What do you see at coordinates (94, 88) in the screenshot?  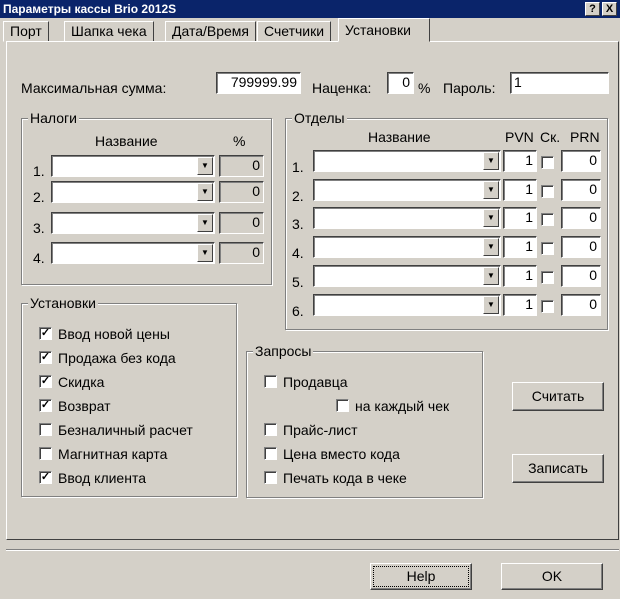 I see `max-sum-label: Максимальная сумма:` at bounding box center [94, 88].